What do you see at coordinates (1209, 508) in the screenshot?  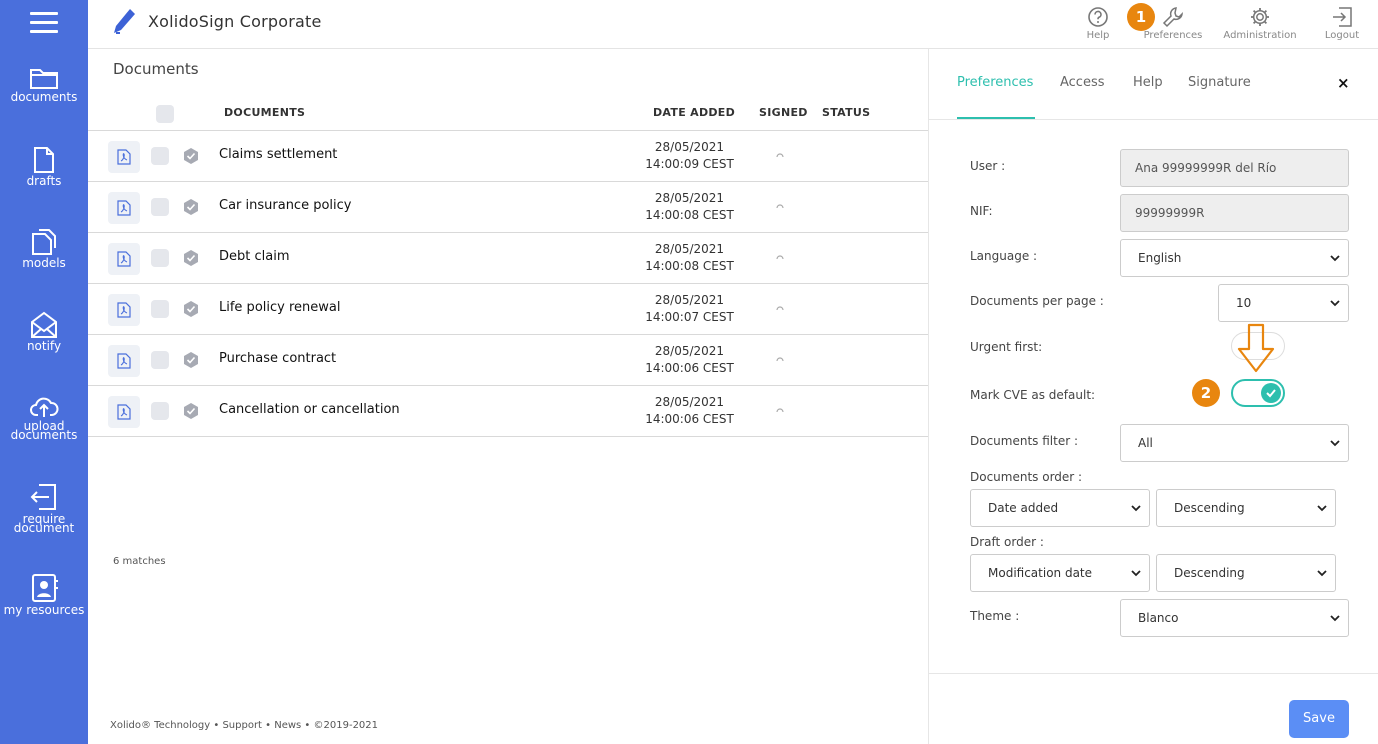 I see `documents-order-direction-value: Descending` at bounding box center [1209, 508].